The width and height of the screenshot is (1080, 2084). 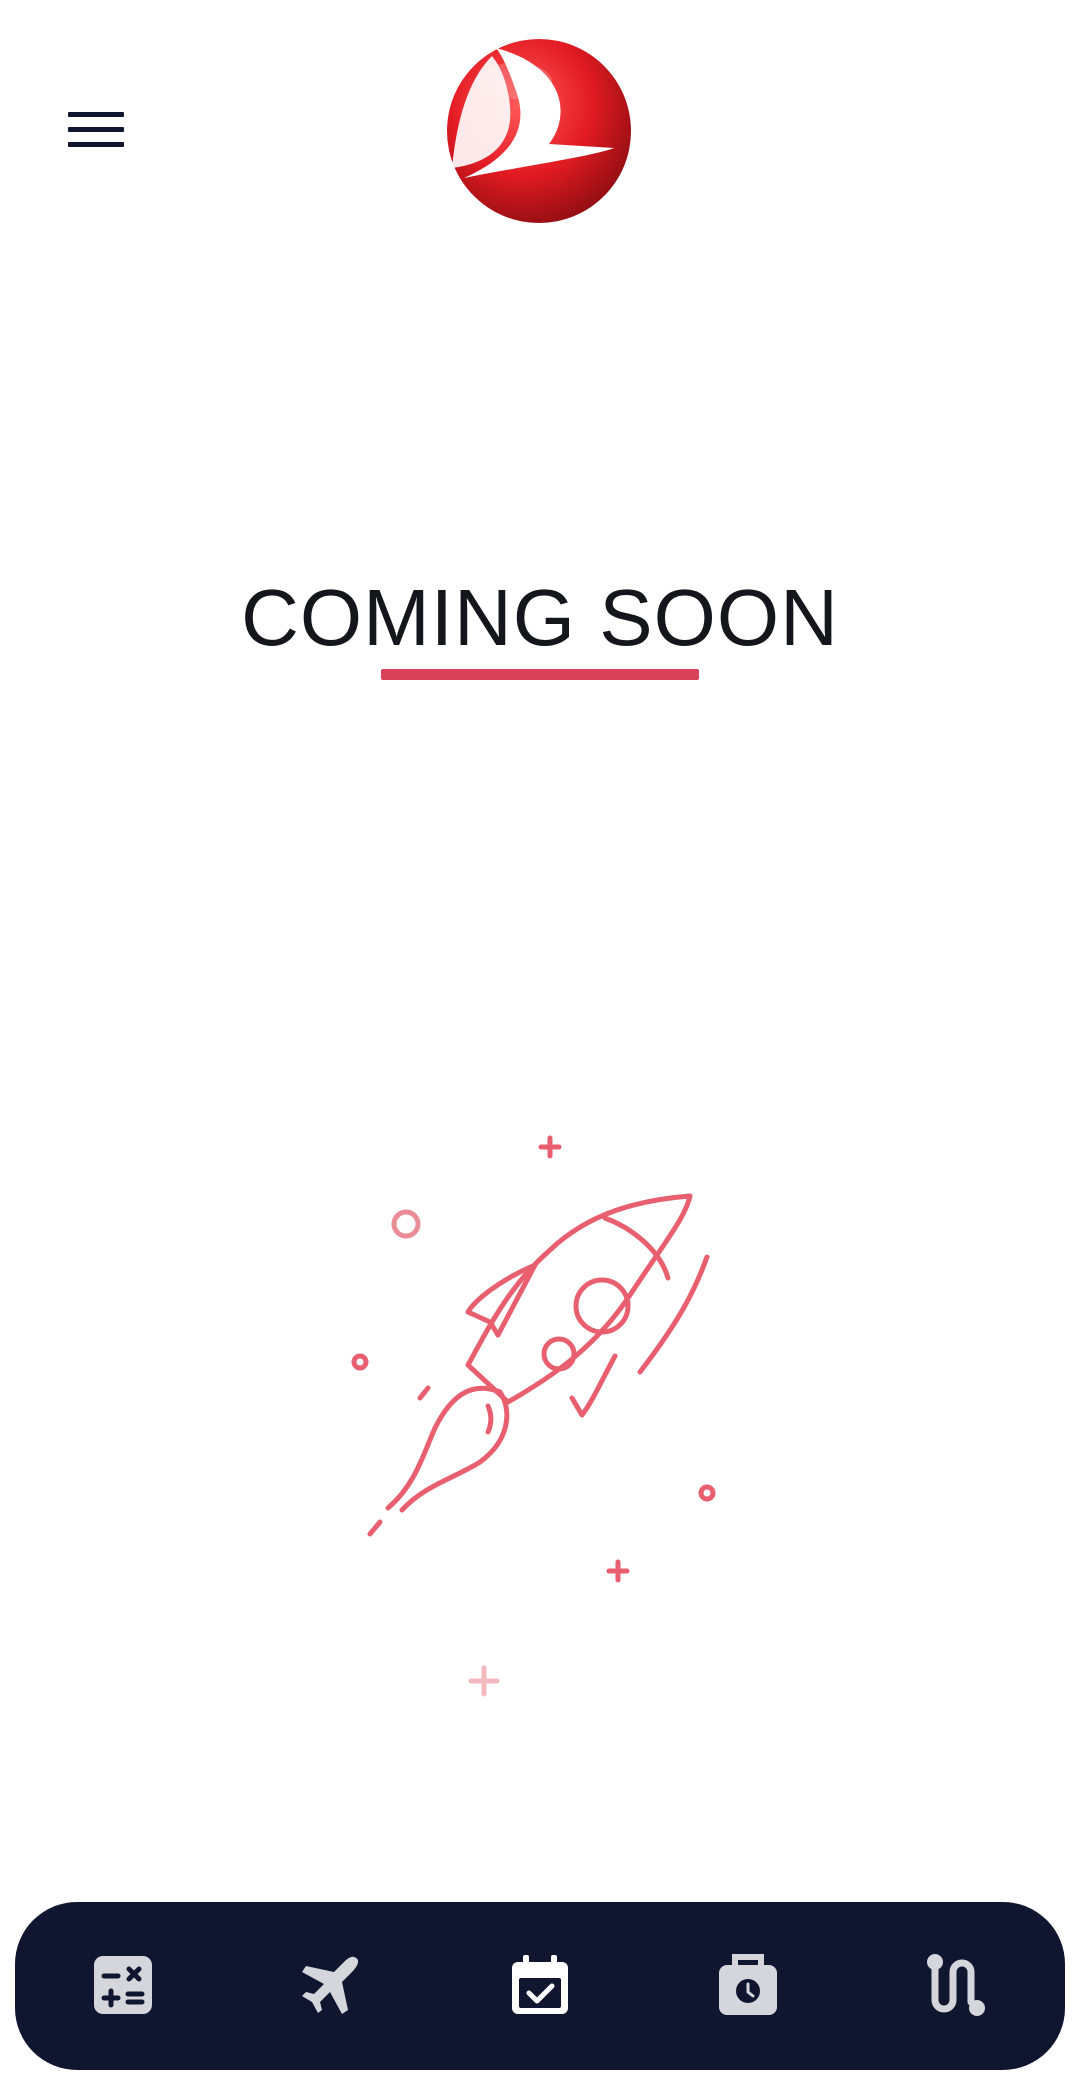 I want to click on nav-item-route, so click(x=956, y=1985).